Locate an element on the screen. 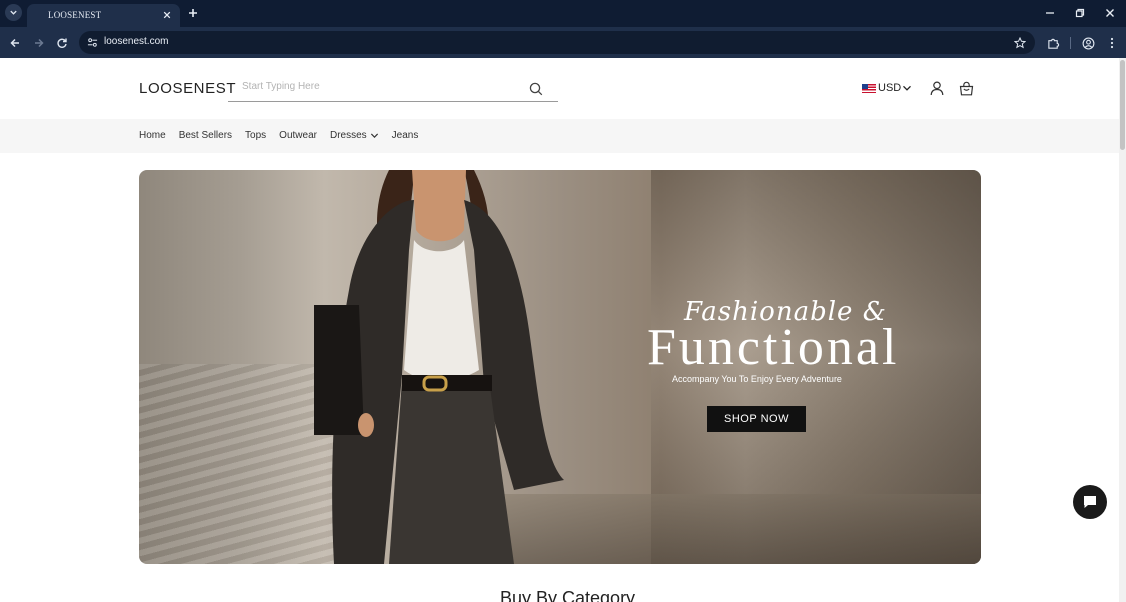  forward-button is located at coordinates (39, 43).